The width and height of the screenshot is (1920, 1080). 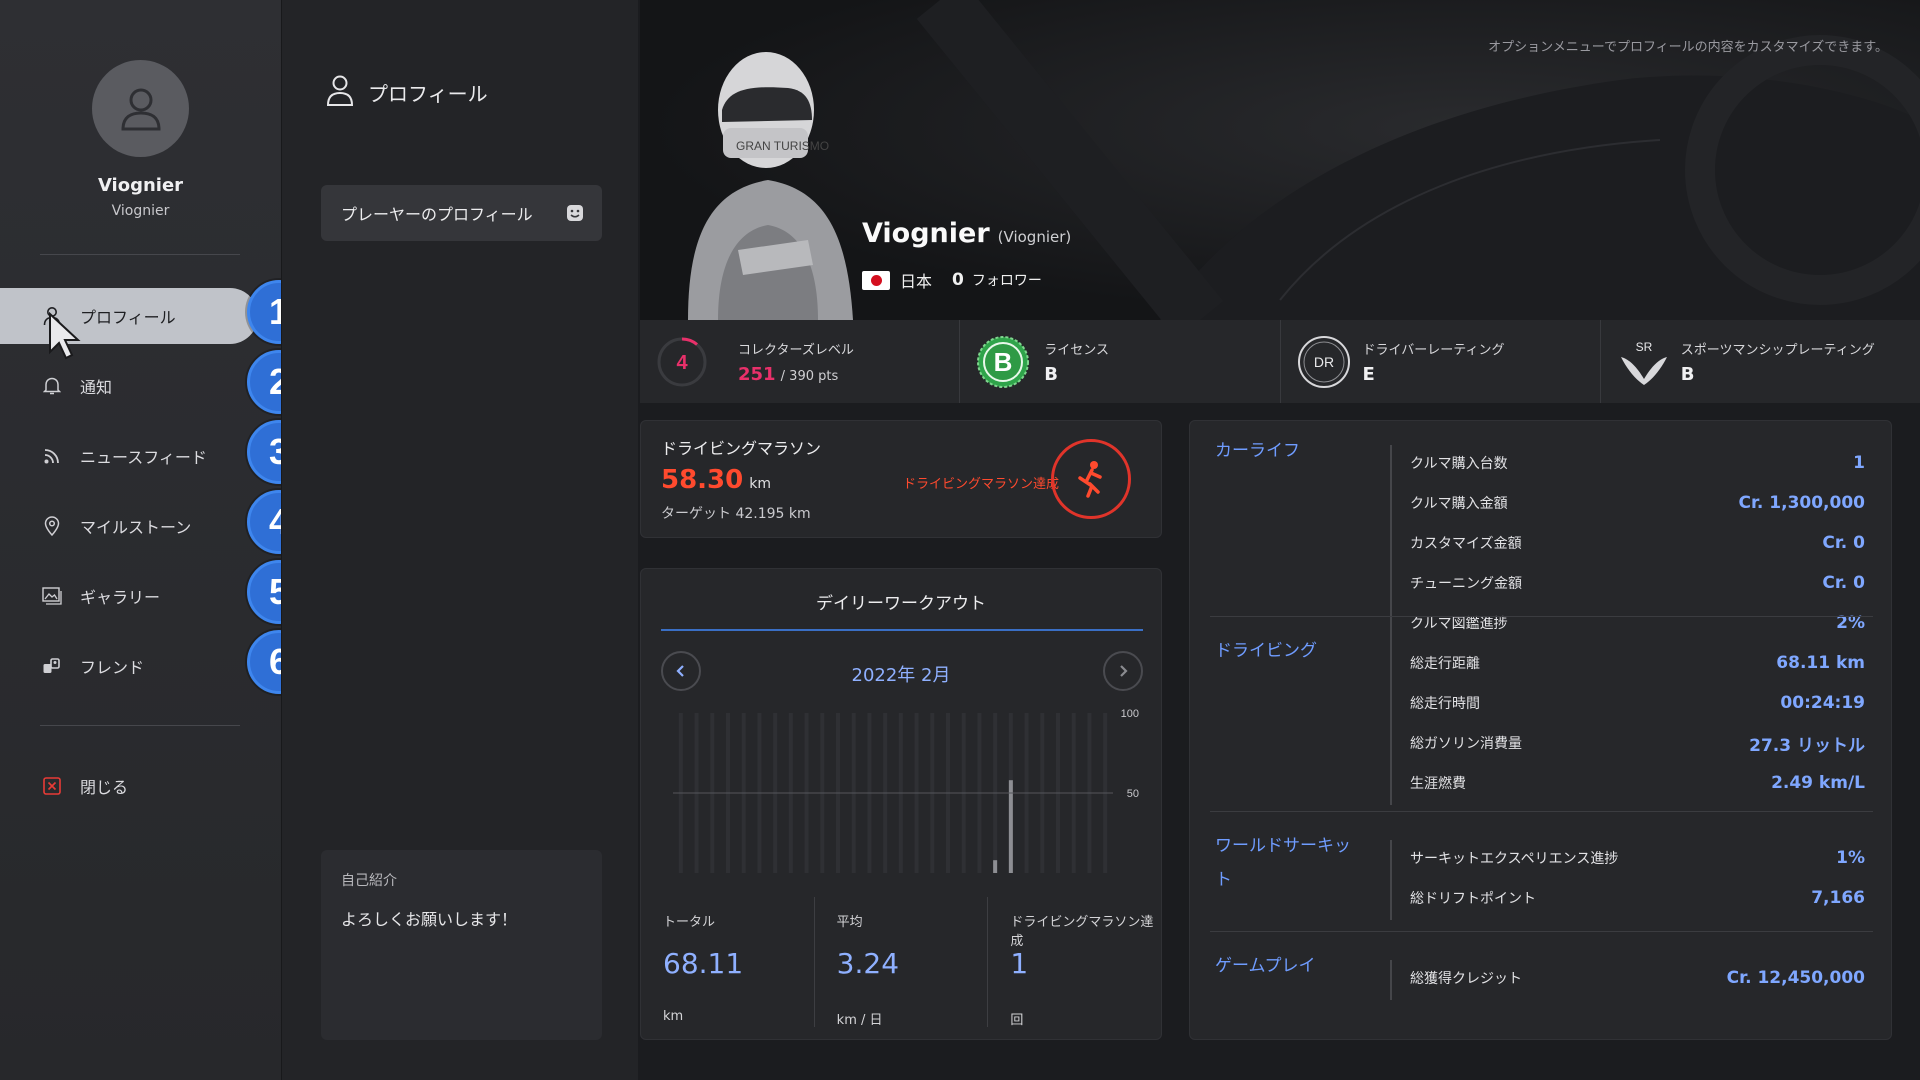 I want to click on workout-total: トータル 68.11 km, so click(x=728, y=962).